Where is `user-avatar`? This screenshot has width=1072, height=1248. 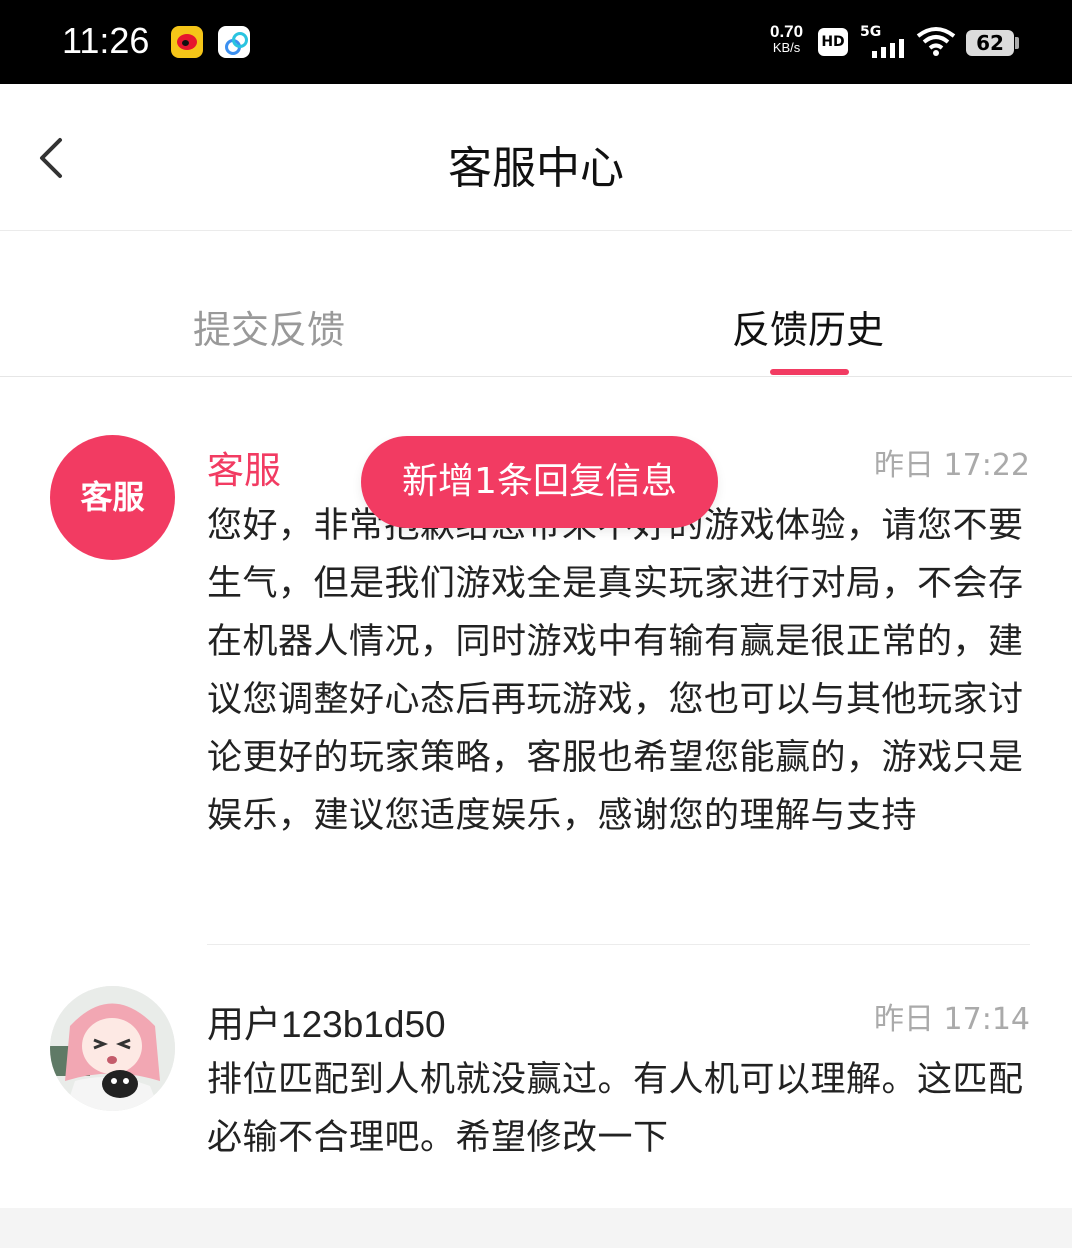
user-avatar is located at coordinates (112, 1048).